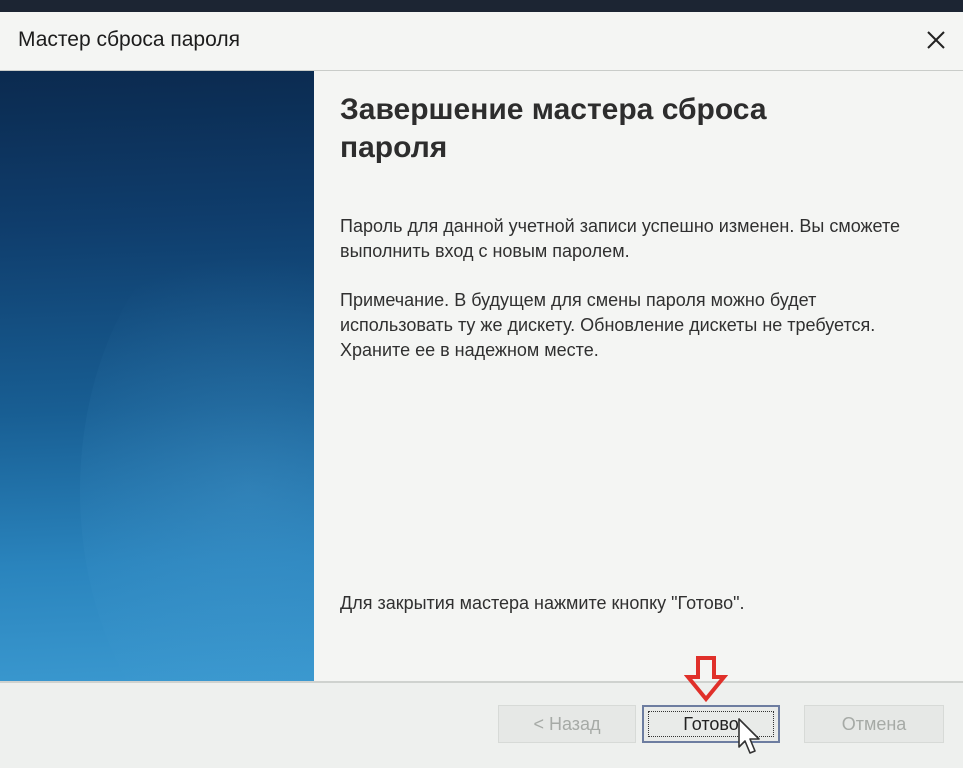 This screenshot has height=768, width=963. I want to click on back-button-label: < Назад, so click(567, 723).